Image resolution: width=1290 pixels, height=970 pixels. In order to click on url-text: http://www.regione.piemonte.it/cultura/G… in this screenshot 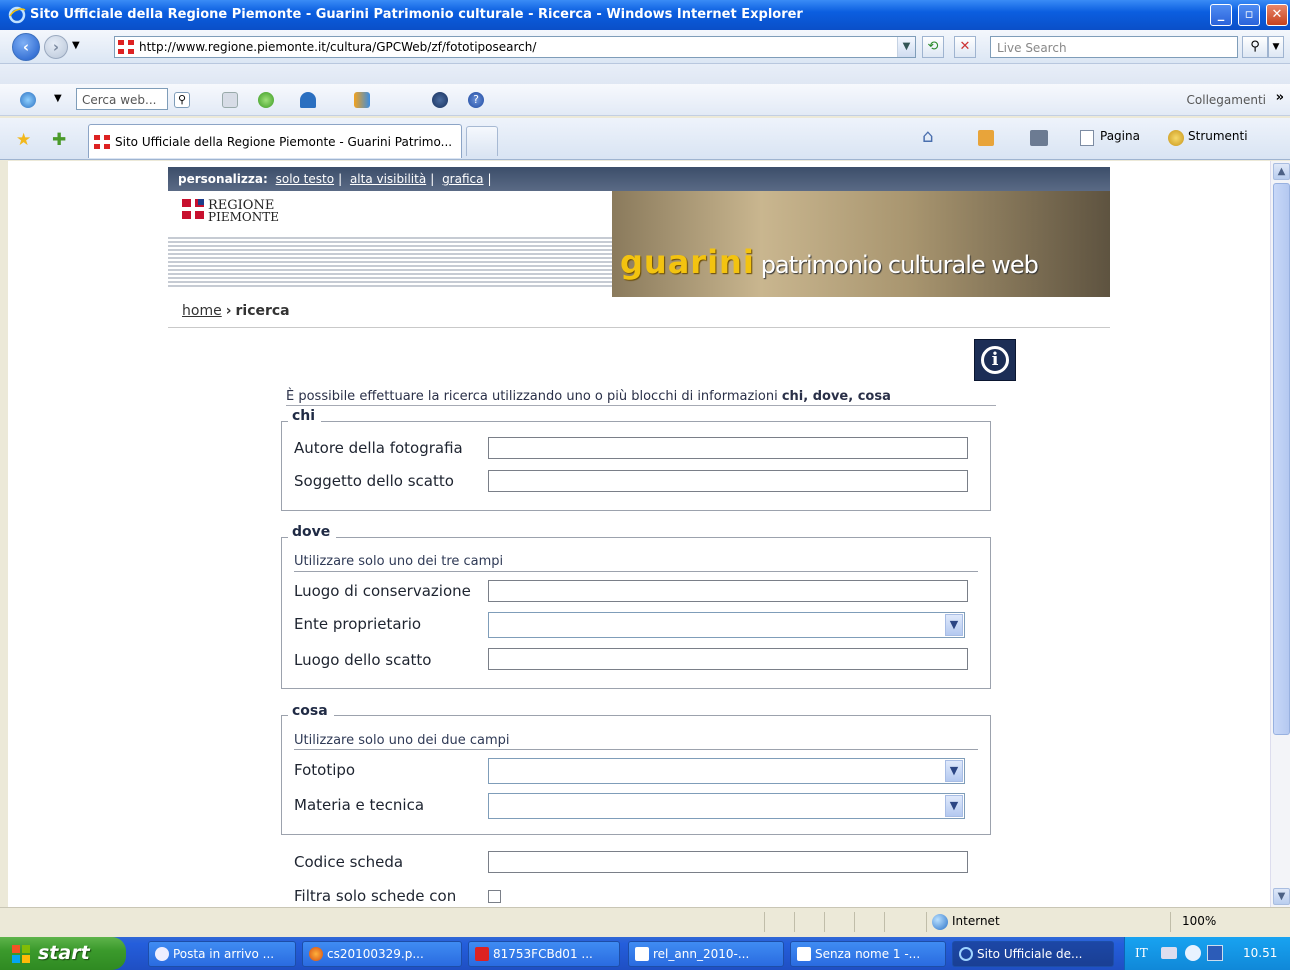, I will do `click(338, 47)`.